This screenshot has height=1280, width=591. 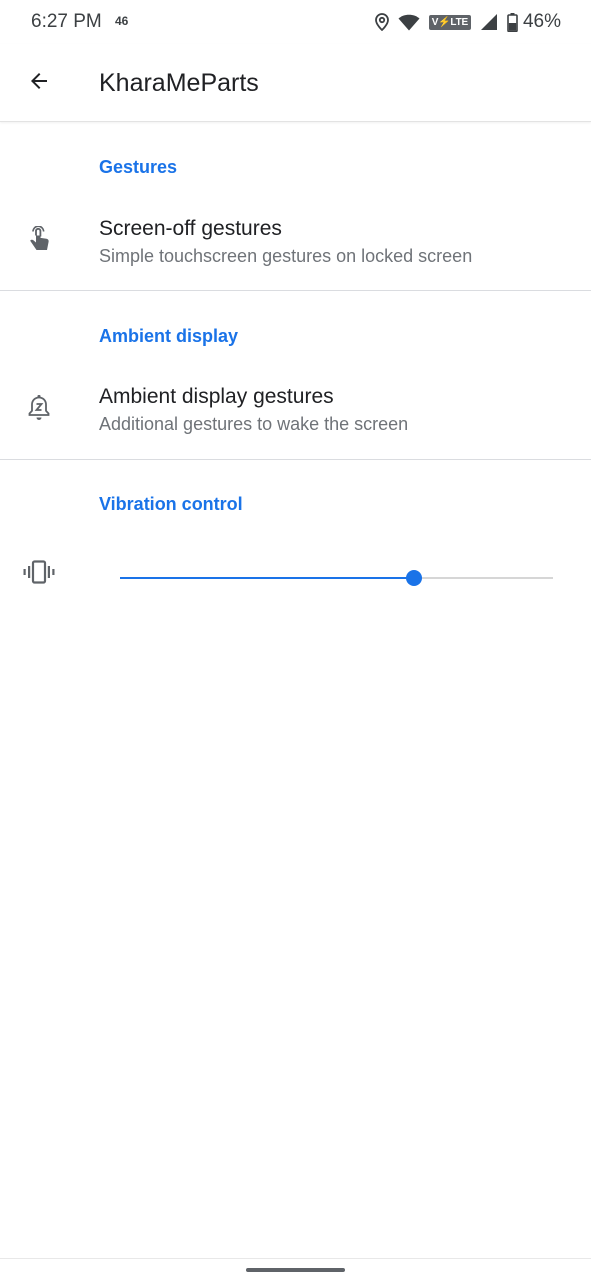 What do you see at coordinates (179, 83) in the screenshot?
I see `page-title: KharaMeParts` at bounding box center [179, 83].